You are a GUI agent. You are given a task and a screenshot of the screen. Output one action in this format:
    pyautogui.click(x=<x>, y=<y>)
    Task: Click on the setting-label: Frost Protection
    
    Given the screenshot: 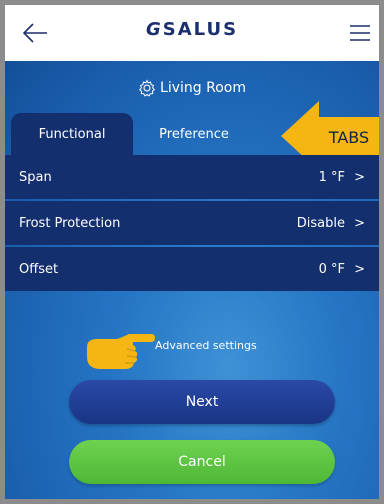 What is the action you would take?
    pyautogui.click(x=70, y=223)
    